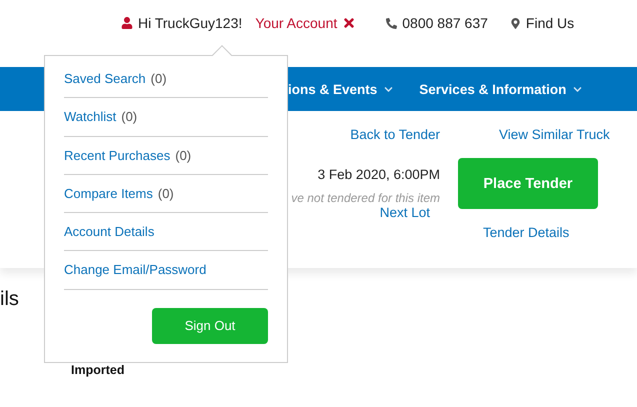 This screenshot has height=407, width=637. I want to click on tender-details-link: Tender Details, so click(526, 232).